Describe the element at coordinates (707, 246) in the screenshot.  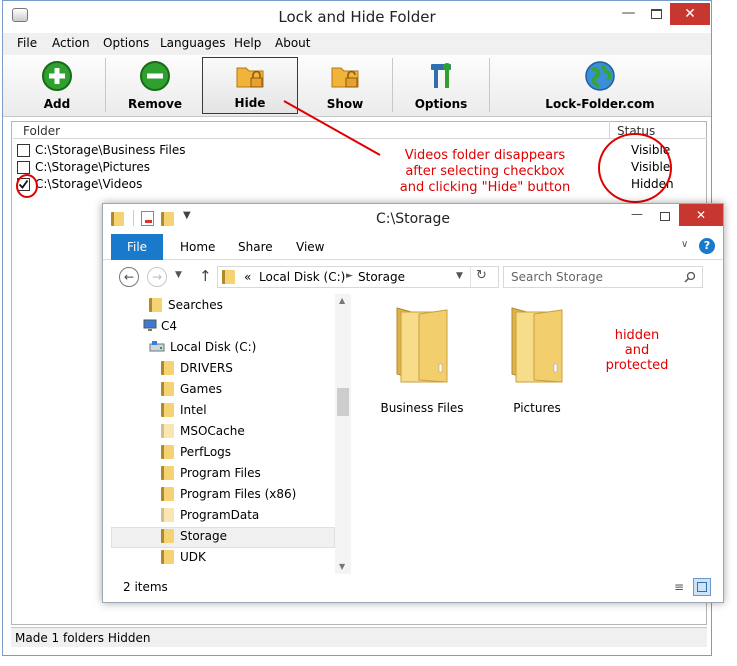
I see `help-icon: ?` at that location.